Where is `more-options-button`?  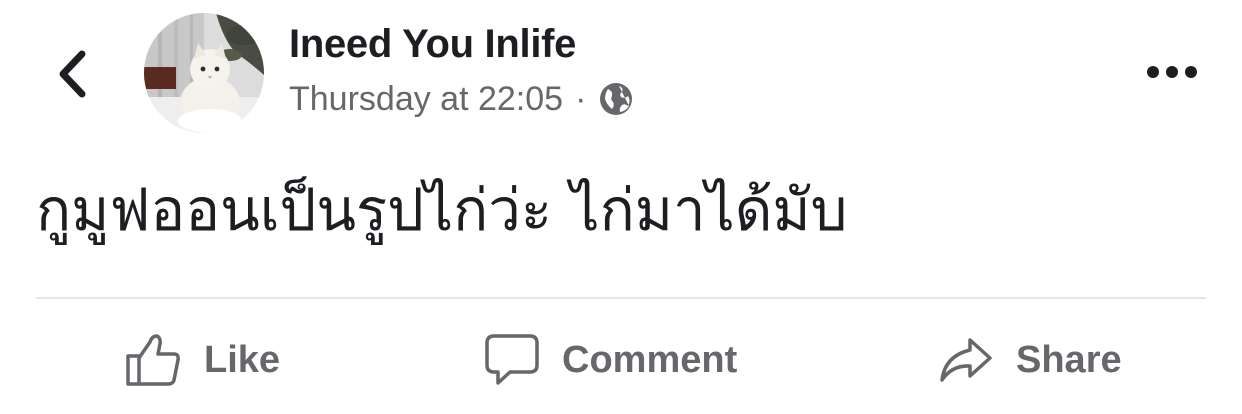 more-options-button is located at coordinates (1172, 72).